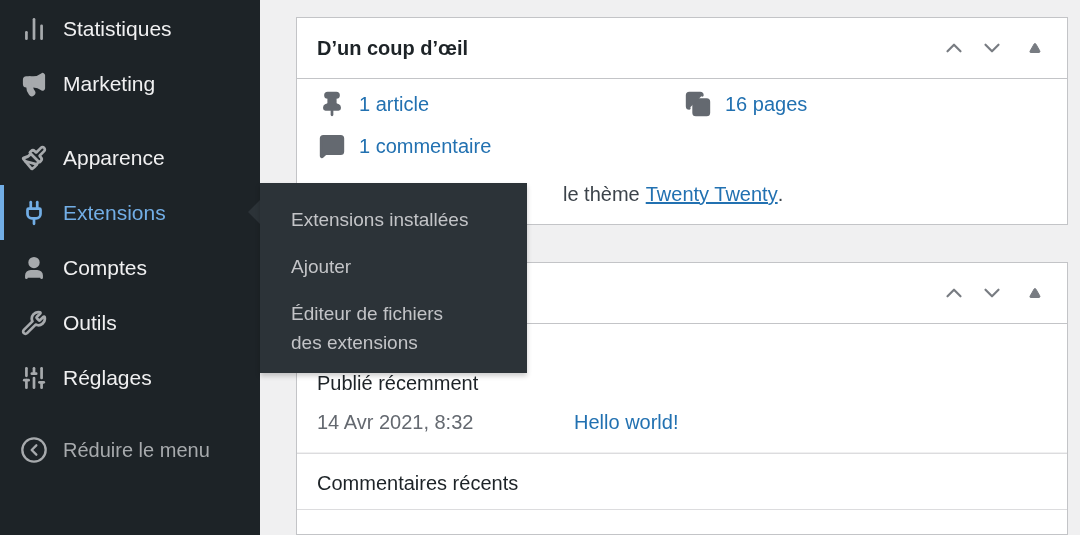 The width and height of the screenshot is (1080, 535). I want to click on wrench-icon, so click(34, 322).